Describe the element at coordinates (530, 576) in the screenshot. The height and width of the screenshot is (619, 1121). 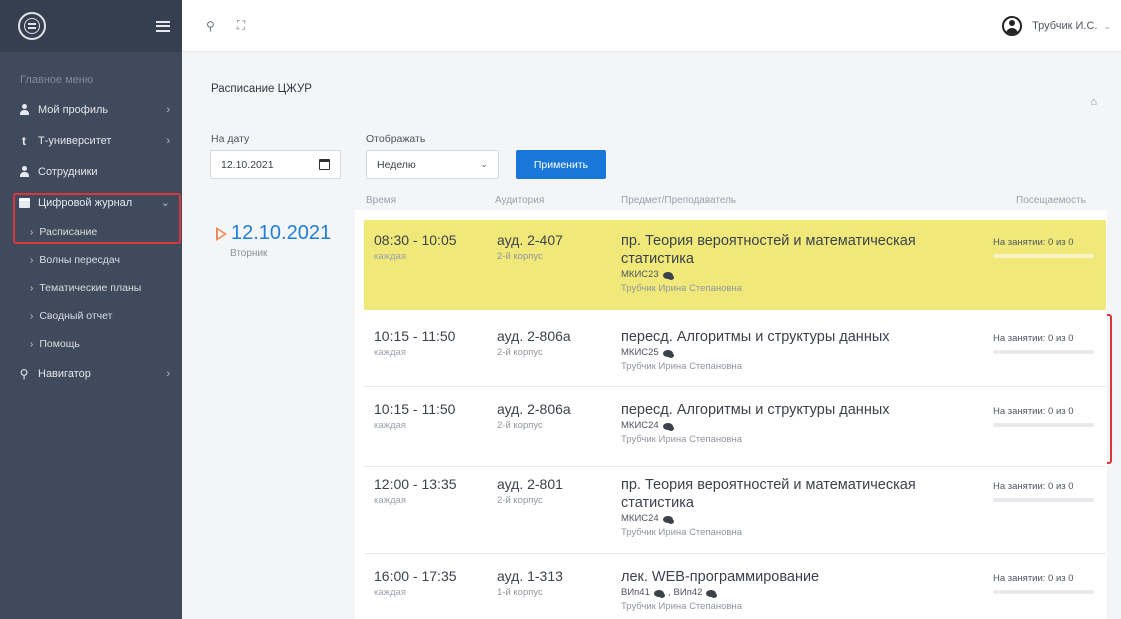
I see `lesson-room: ауд. 1-313` at that location.